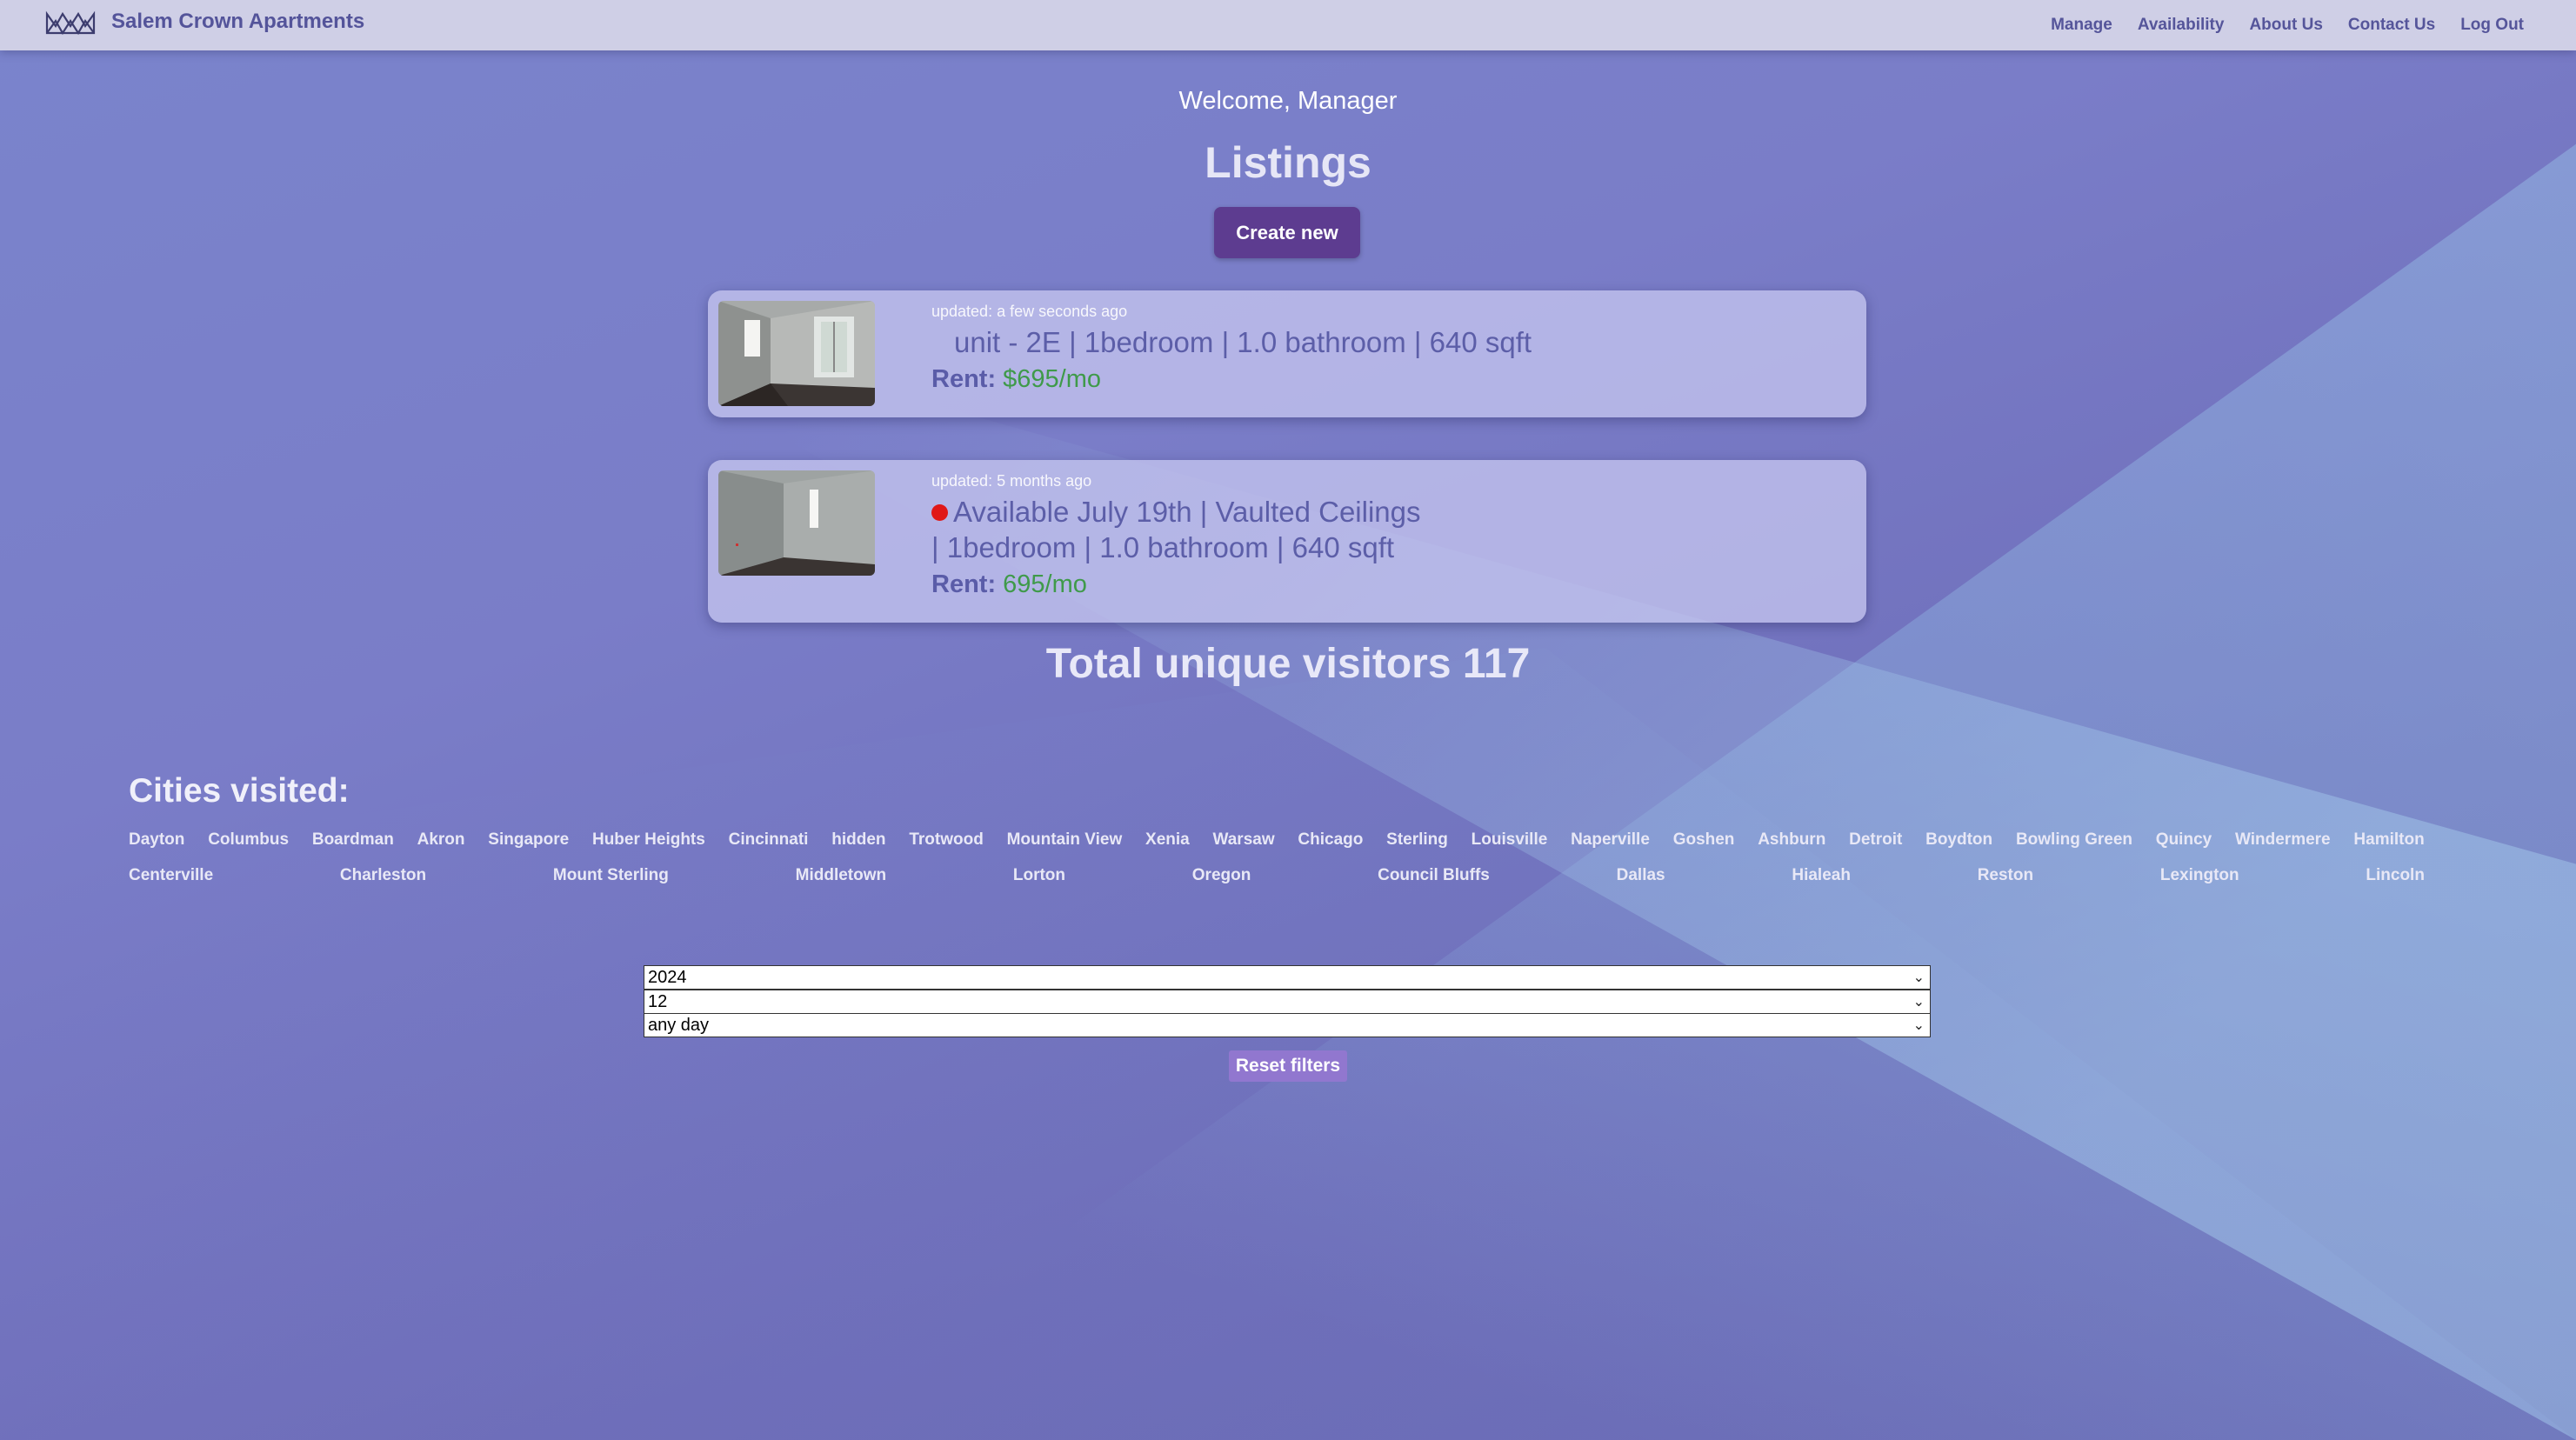  I want to click on create-new-button: Create new, so click(1287, 232).